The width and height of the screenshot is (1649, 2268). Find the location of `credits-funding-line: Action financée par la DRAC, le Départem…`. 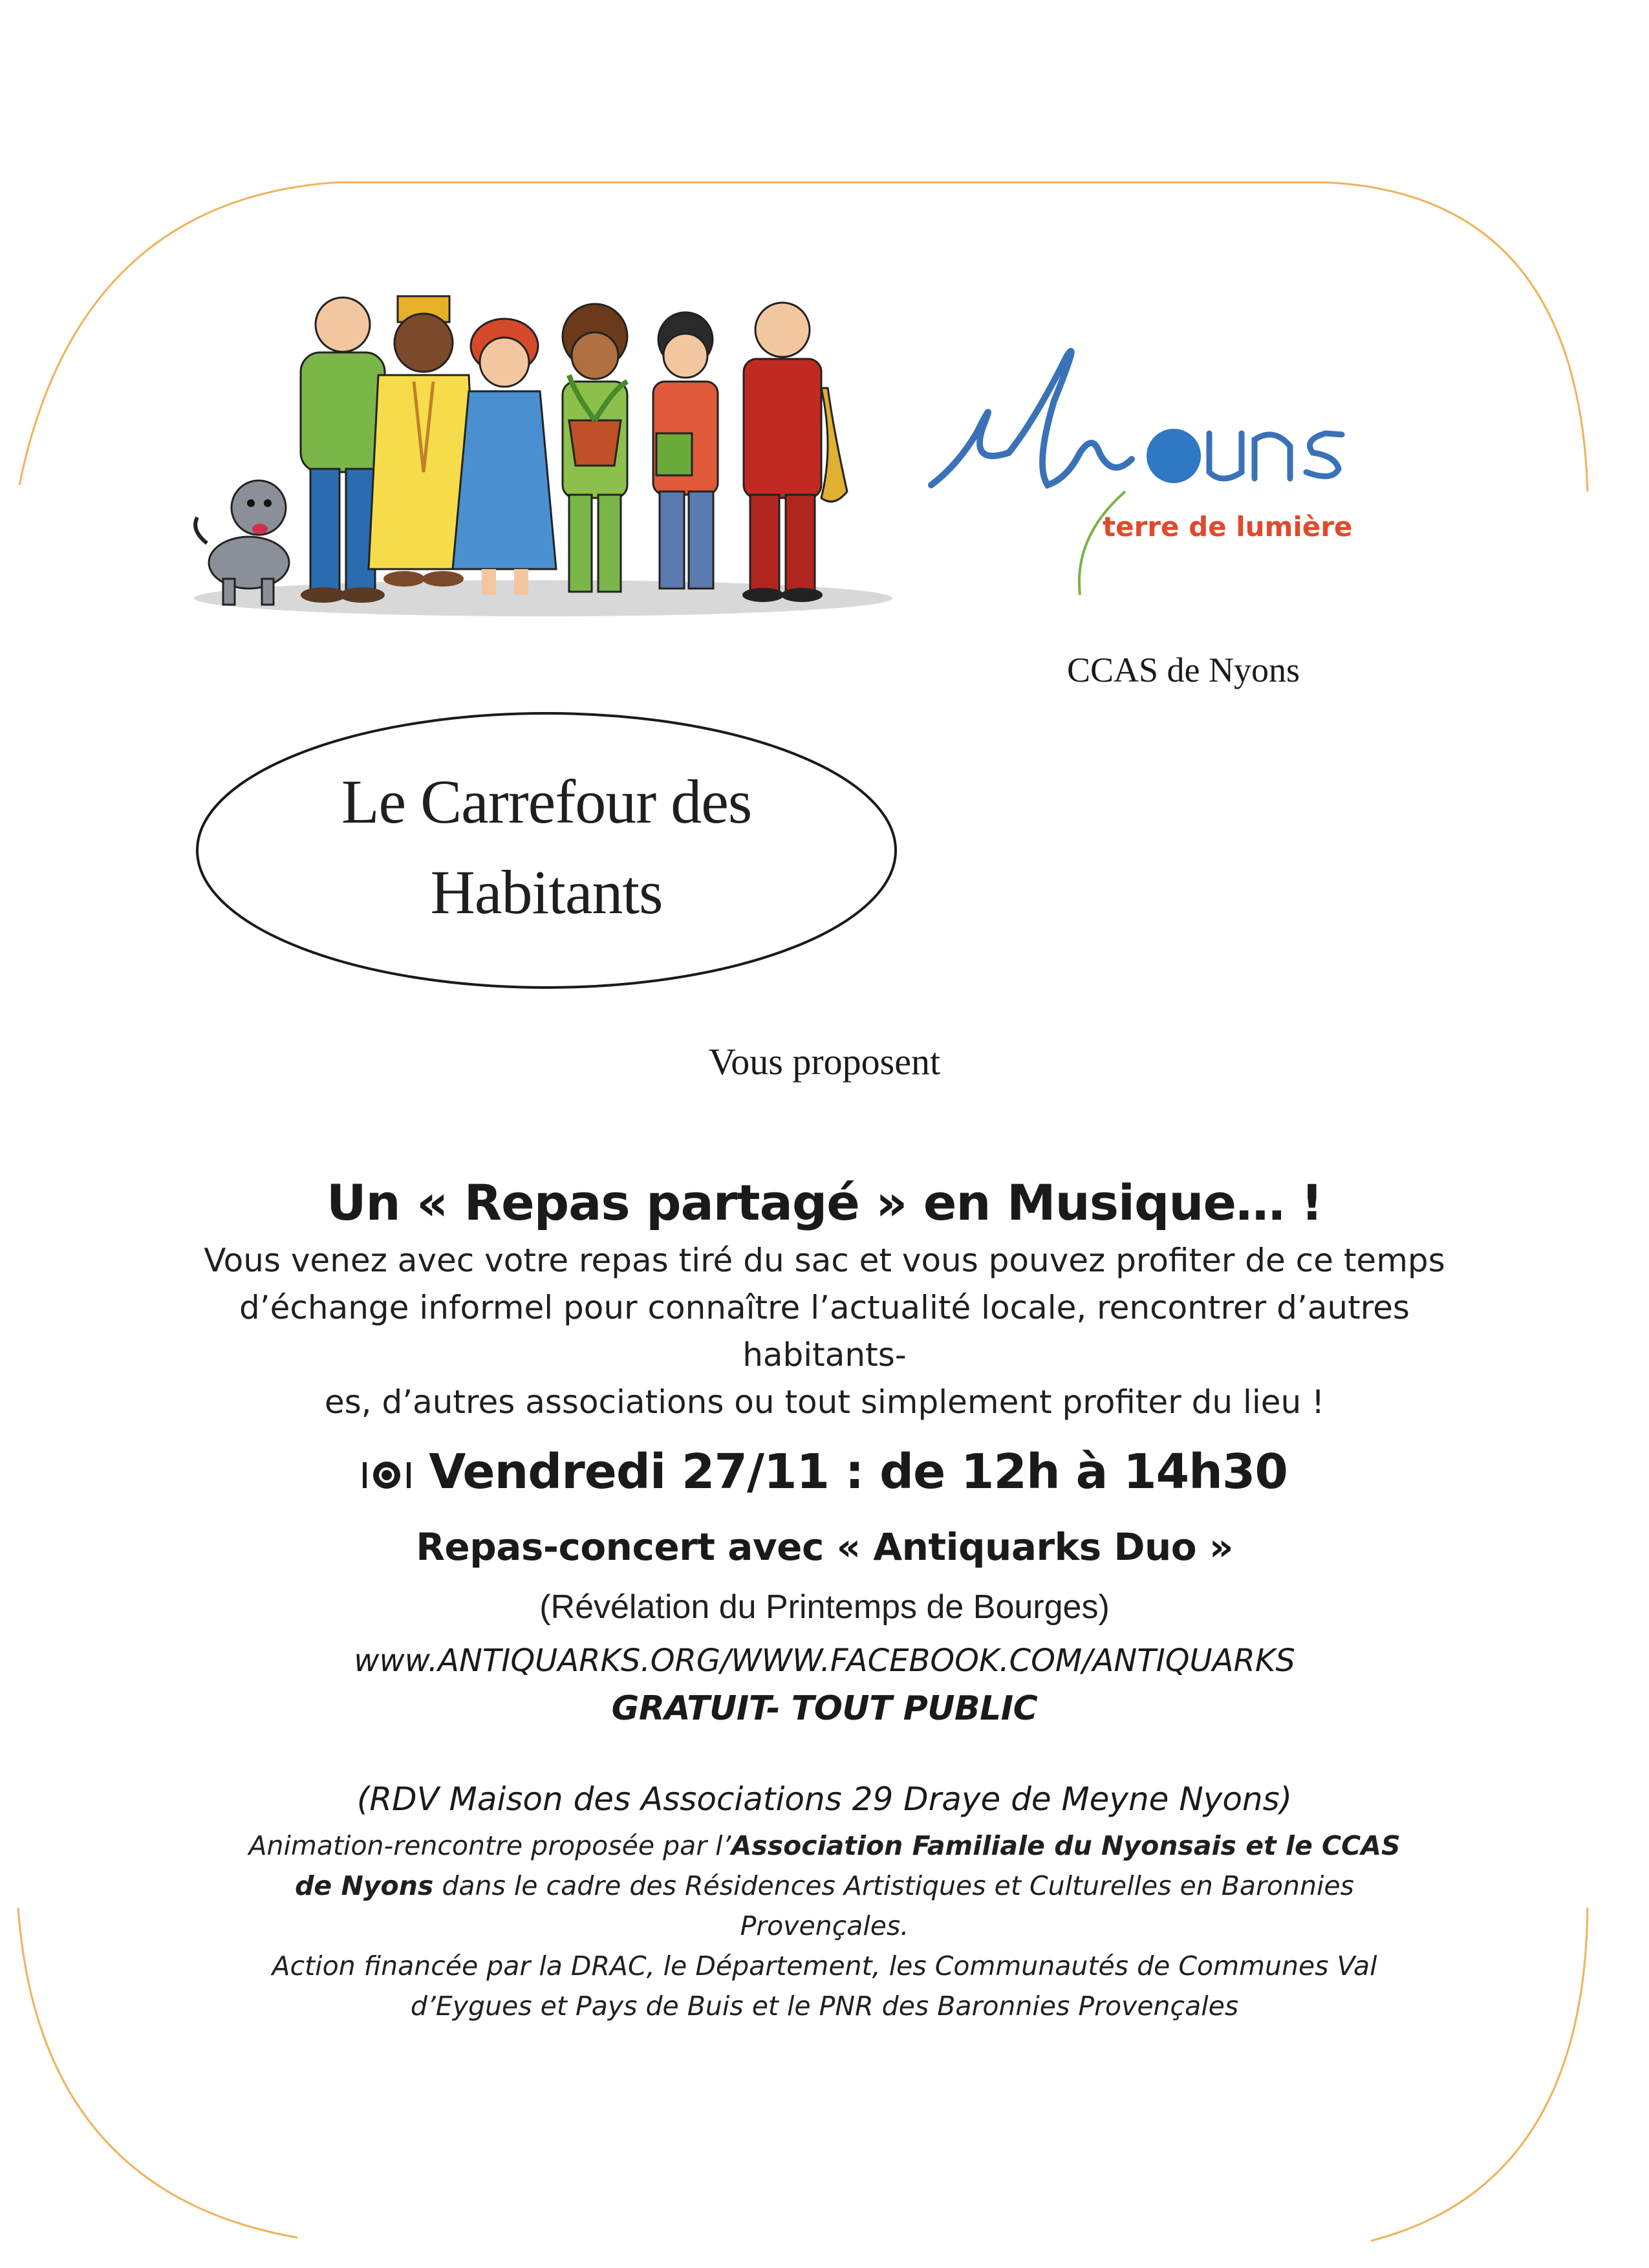

credits-funding-line: Action financée par la DRAC, le Départem… is located at coordinates (824, 1966).